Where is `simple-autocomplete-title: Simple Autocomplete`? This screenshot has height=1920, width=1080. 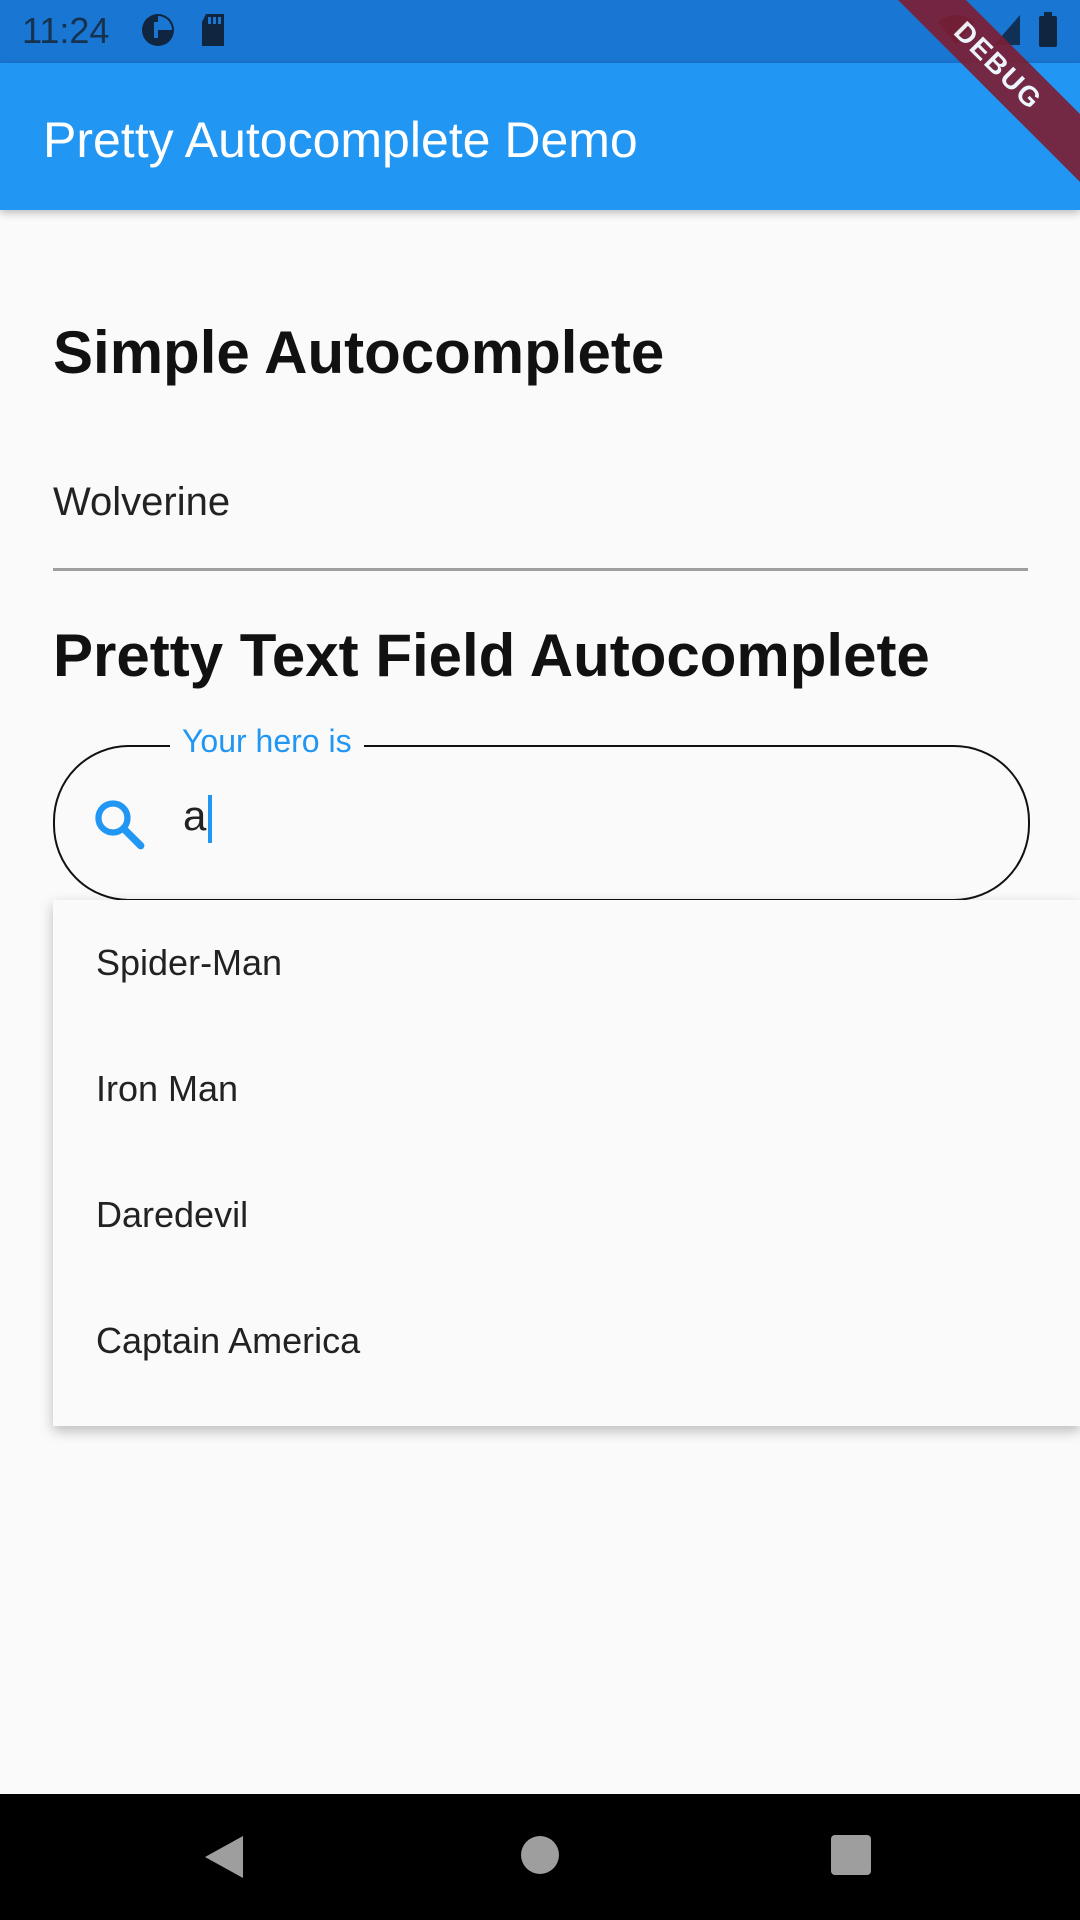 simple-autocomplete-title: Simple Autocomplete is located at coordinates (359, 352).